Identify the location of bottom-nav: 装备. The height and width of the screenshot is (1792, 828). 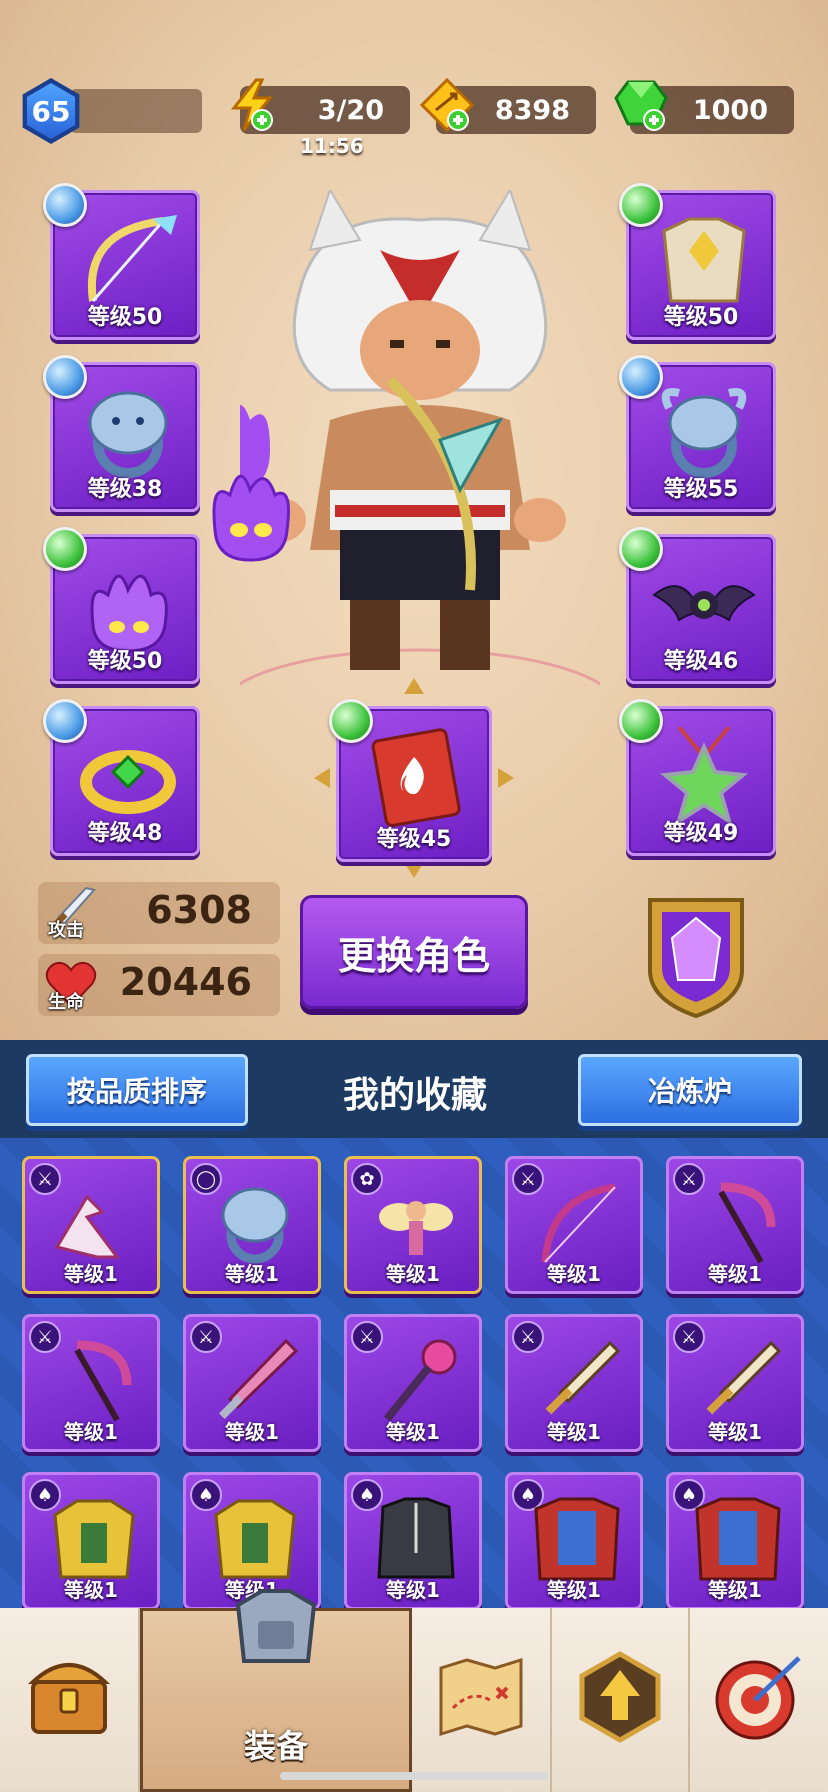
(414, 1690).